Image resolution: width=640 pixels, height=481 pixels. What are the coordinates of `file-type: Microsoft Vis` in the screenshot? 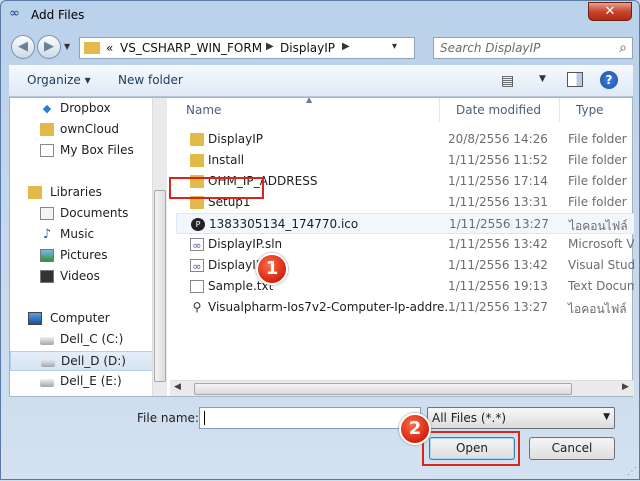 It's located at (601, 244).